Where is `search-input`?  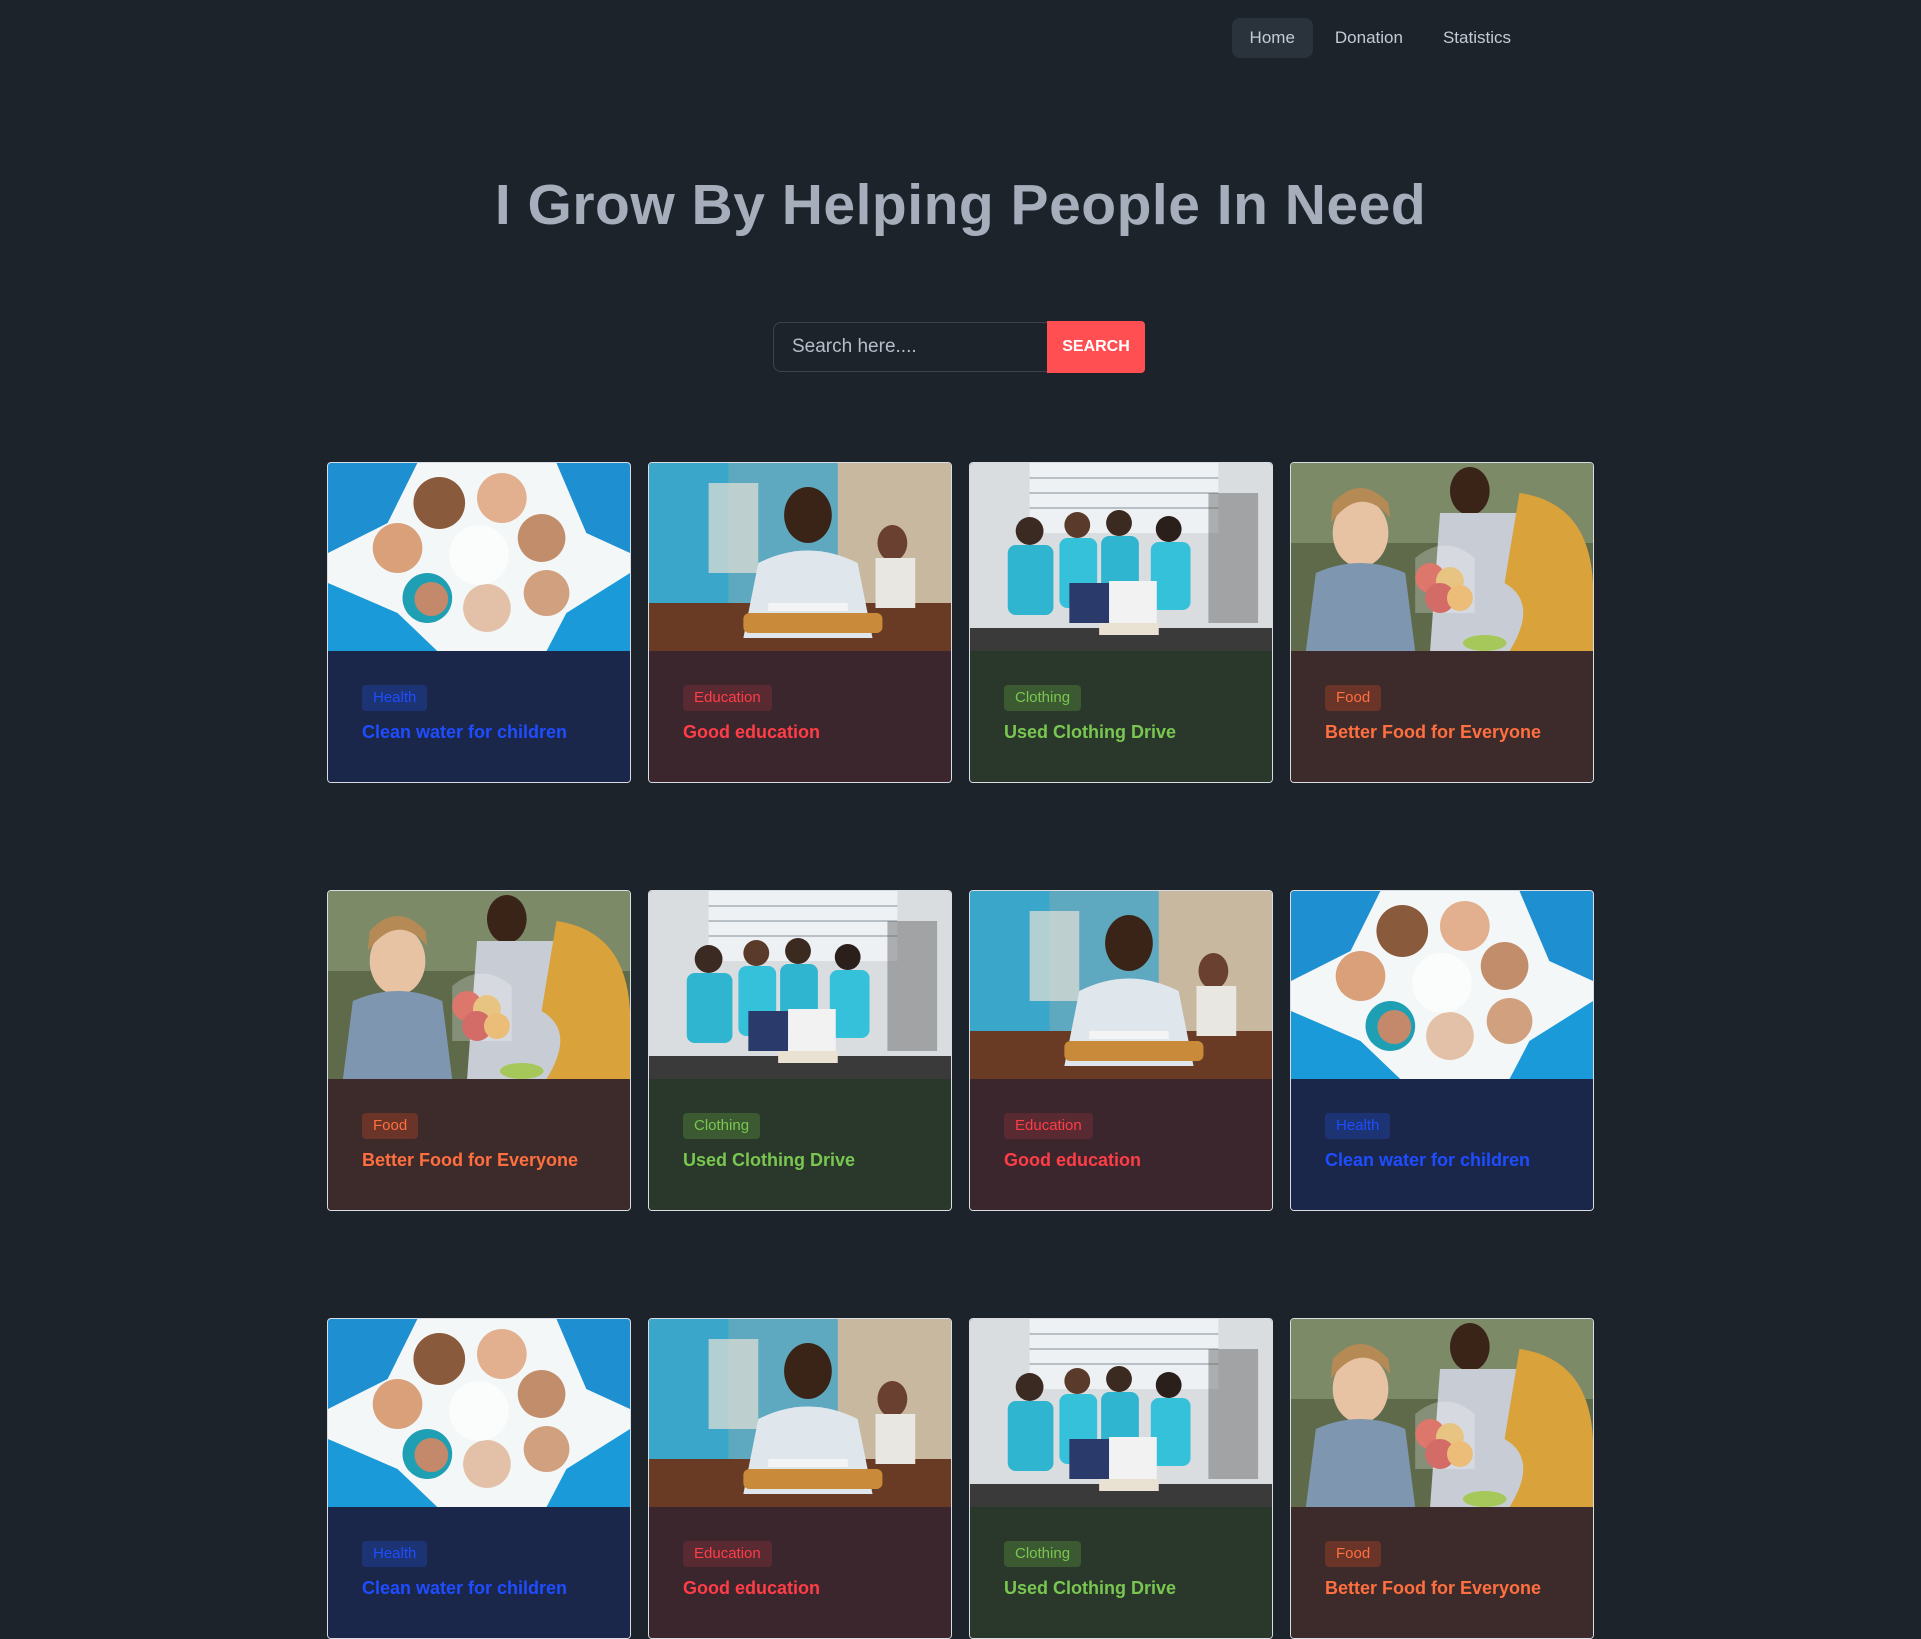
search-input is located at coordinates (910, 347).